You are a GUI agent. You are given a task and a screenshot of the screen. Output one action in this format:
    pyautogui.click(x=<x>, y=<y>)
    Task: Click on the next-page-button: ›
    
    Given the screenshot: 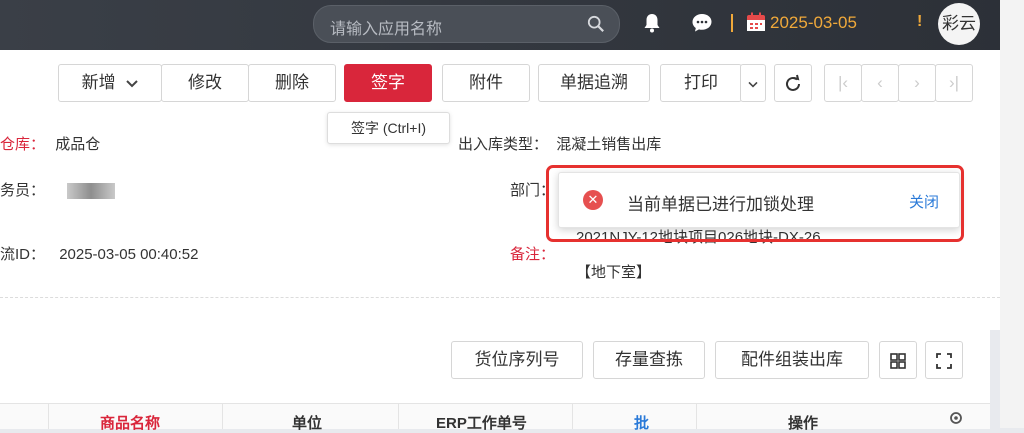 What is the action you would take?
    pyautogui.click(x=917, y=83)
    